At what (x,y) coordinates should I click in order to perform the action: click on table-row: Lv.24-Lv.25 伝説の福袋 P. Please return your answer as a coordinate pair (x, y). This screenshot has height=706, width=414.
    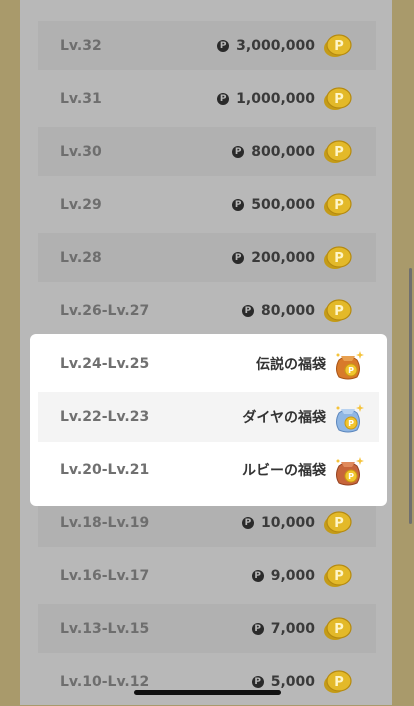
    Looking at the image, I should click on (208, 364).